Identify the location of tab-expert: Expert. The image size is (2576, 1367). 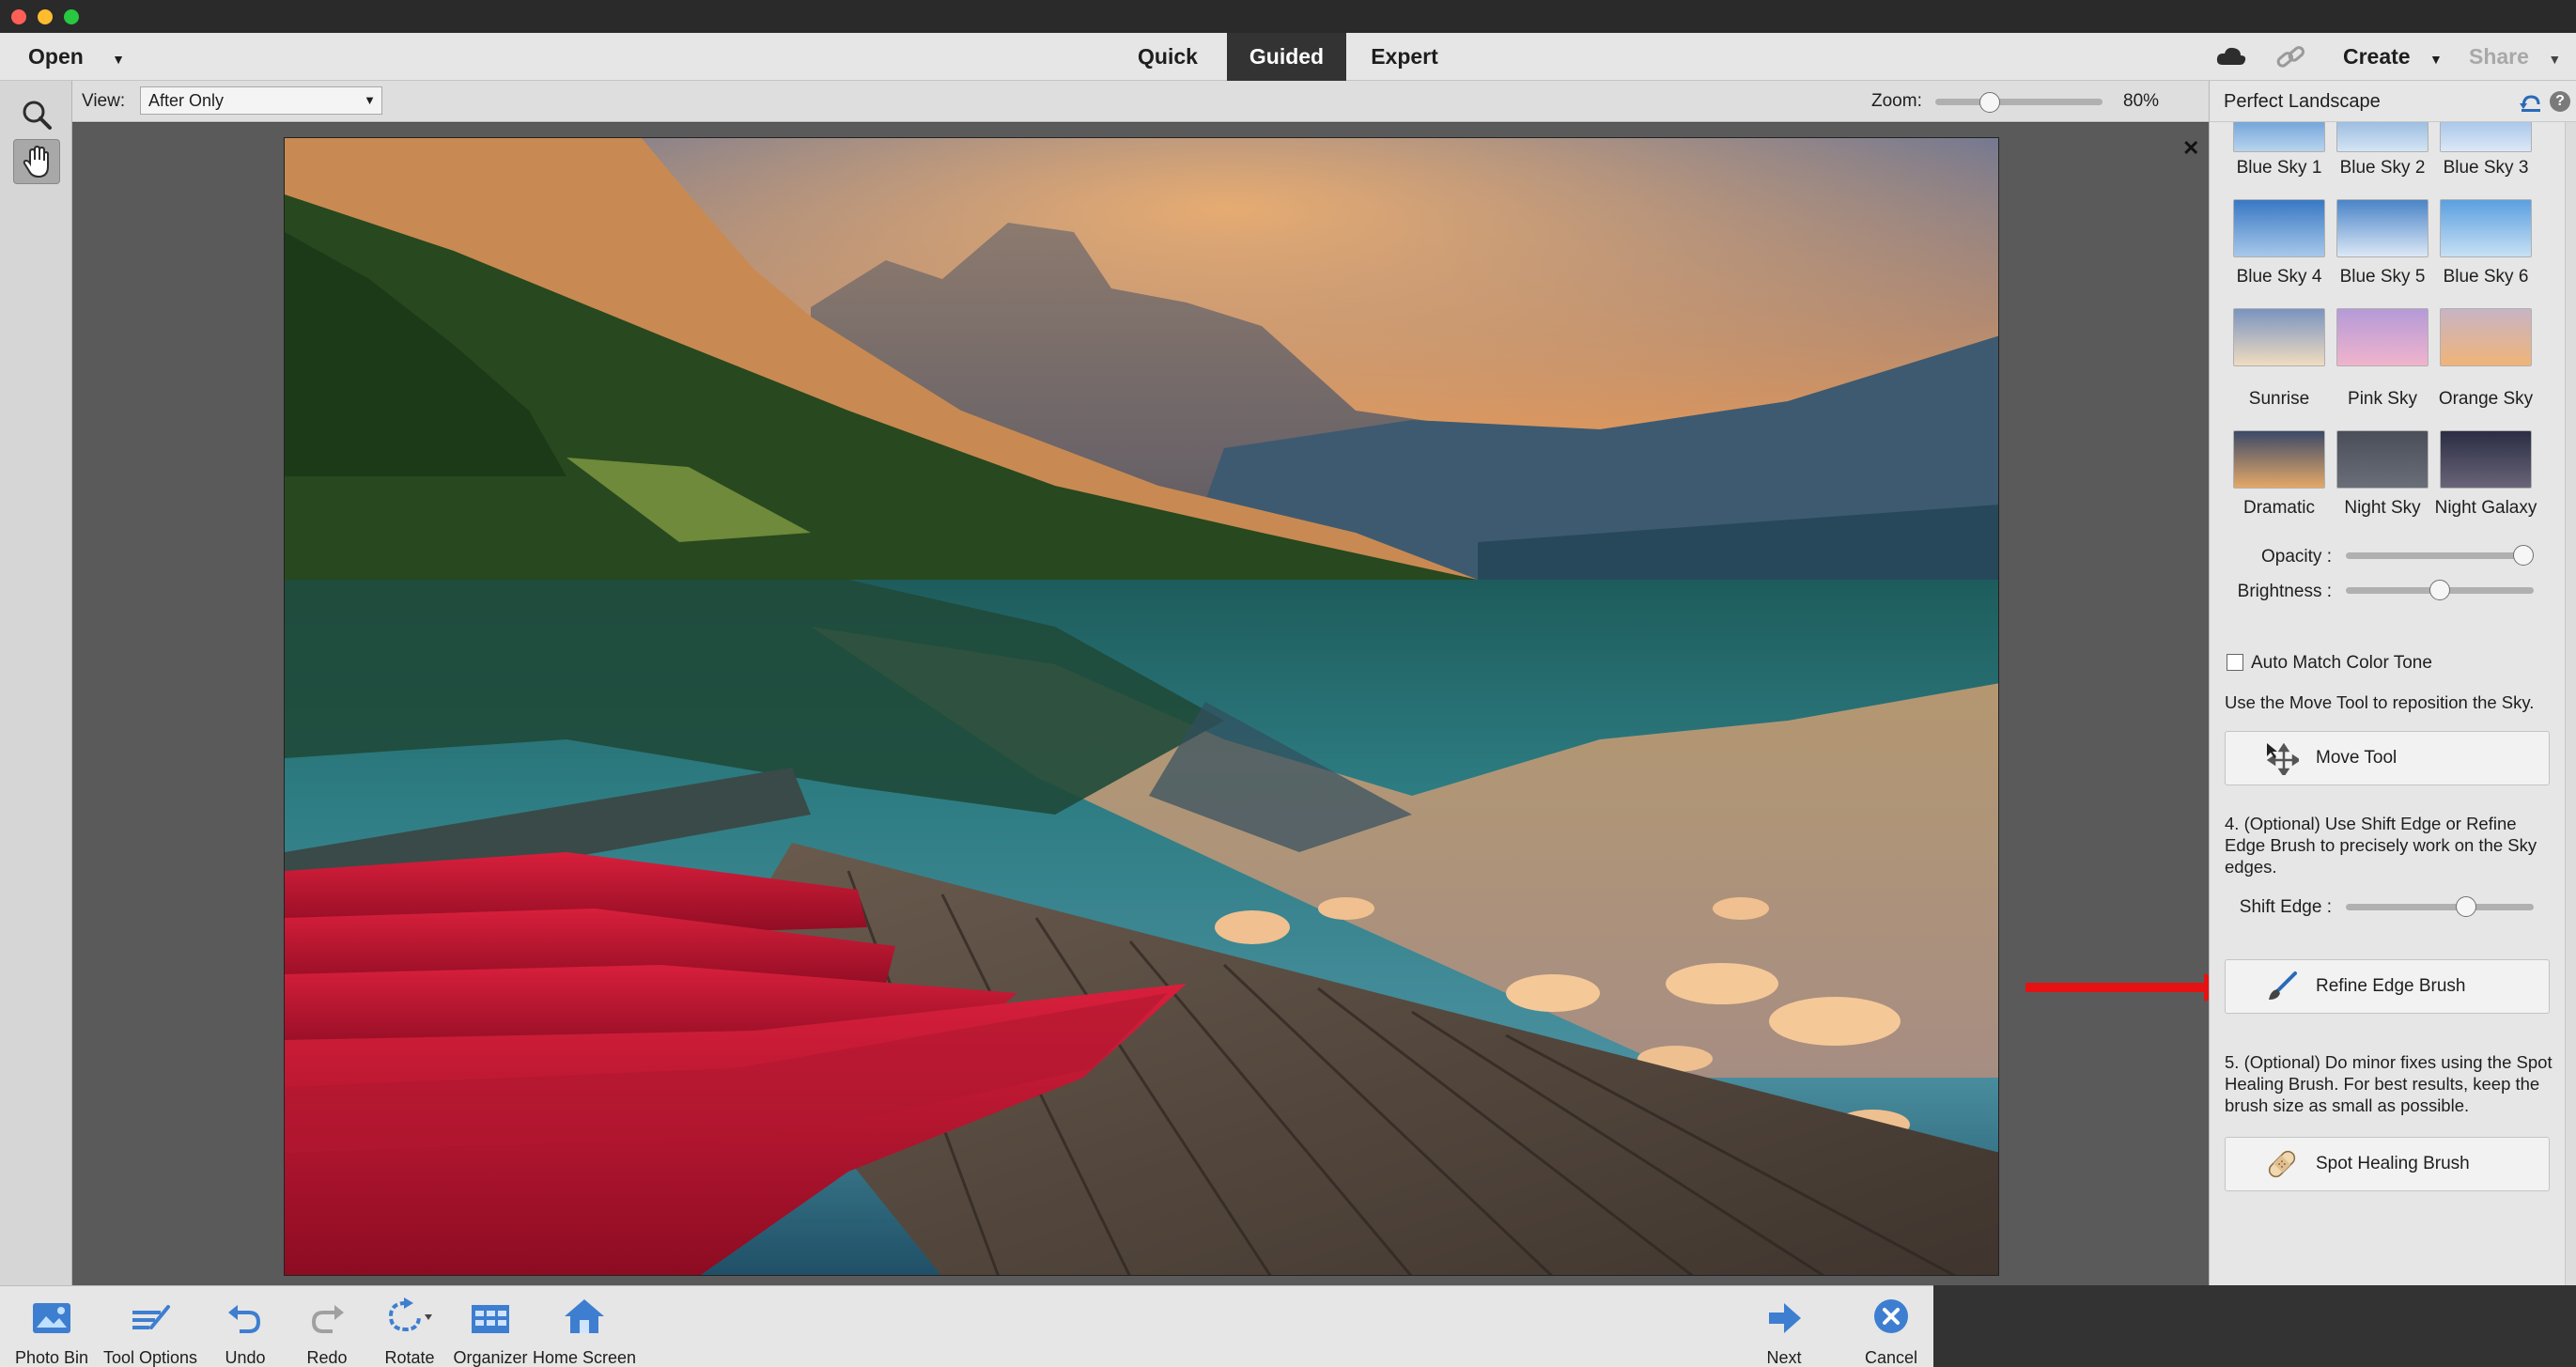
(1404, 57).